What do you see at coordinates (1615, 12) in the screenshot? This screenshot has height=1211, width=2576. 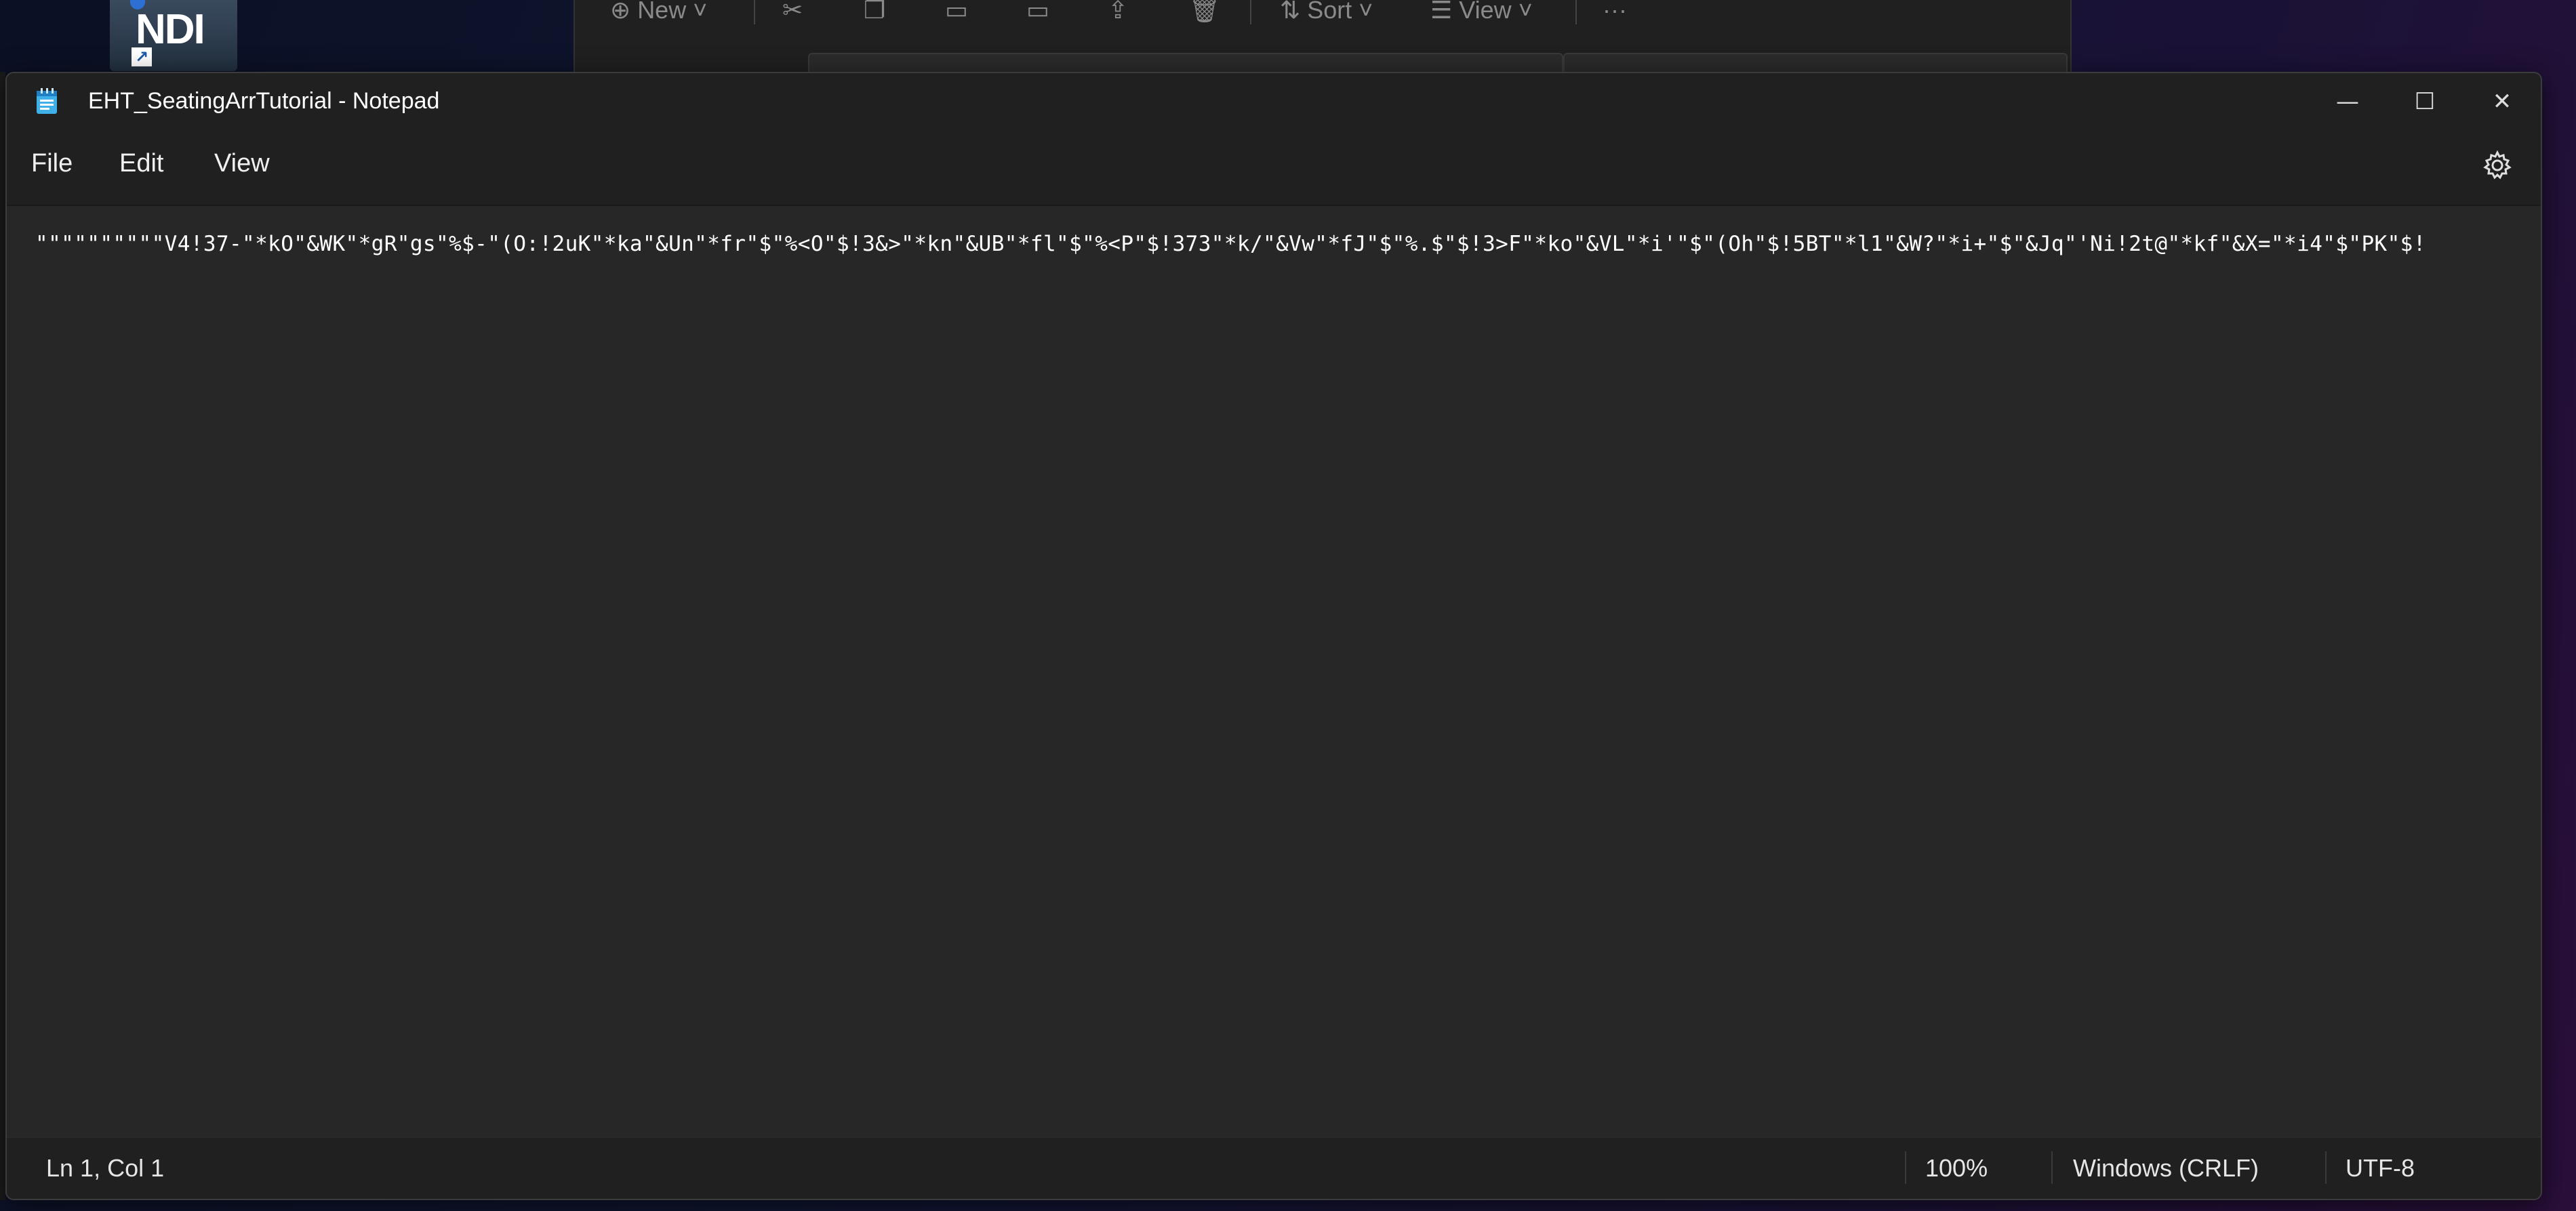 I see `more-options-icon: ···` at bounding box center [1615, 12].